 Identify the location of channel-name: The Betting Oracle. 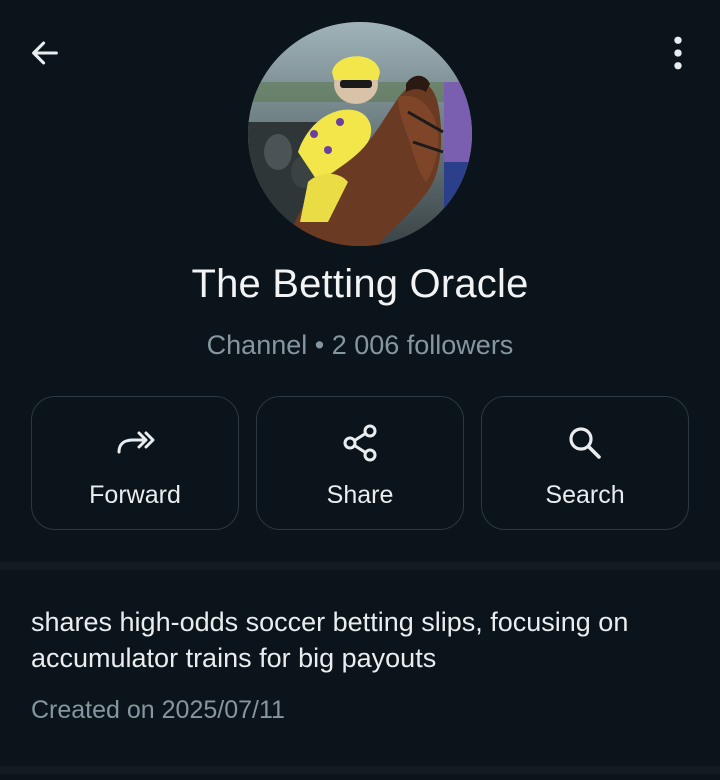
(360, 284).